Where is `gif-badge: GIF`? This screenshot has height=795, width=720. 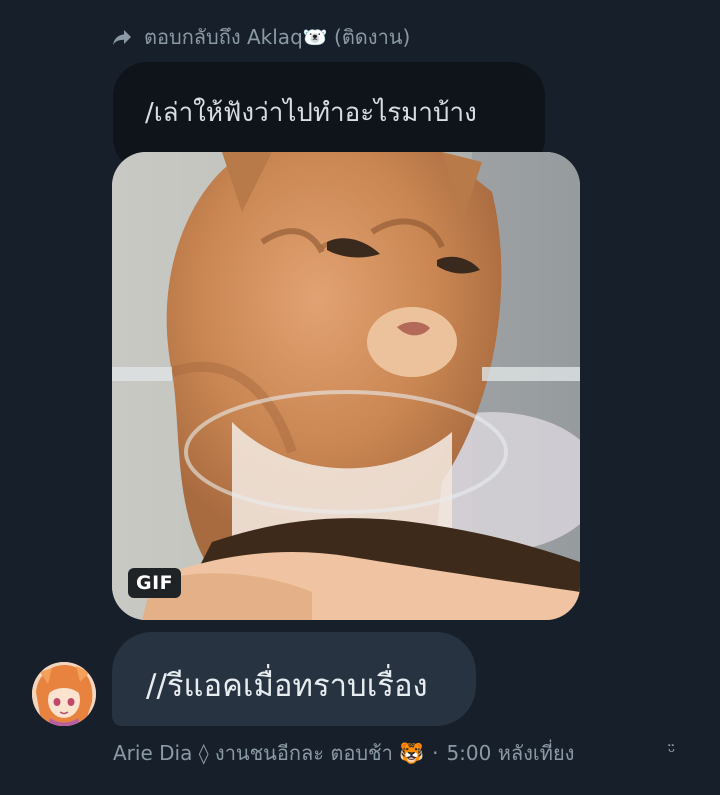
gif-badge: GIF is located at coordinates (155, 583).